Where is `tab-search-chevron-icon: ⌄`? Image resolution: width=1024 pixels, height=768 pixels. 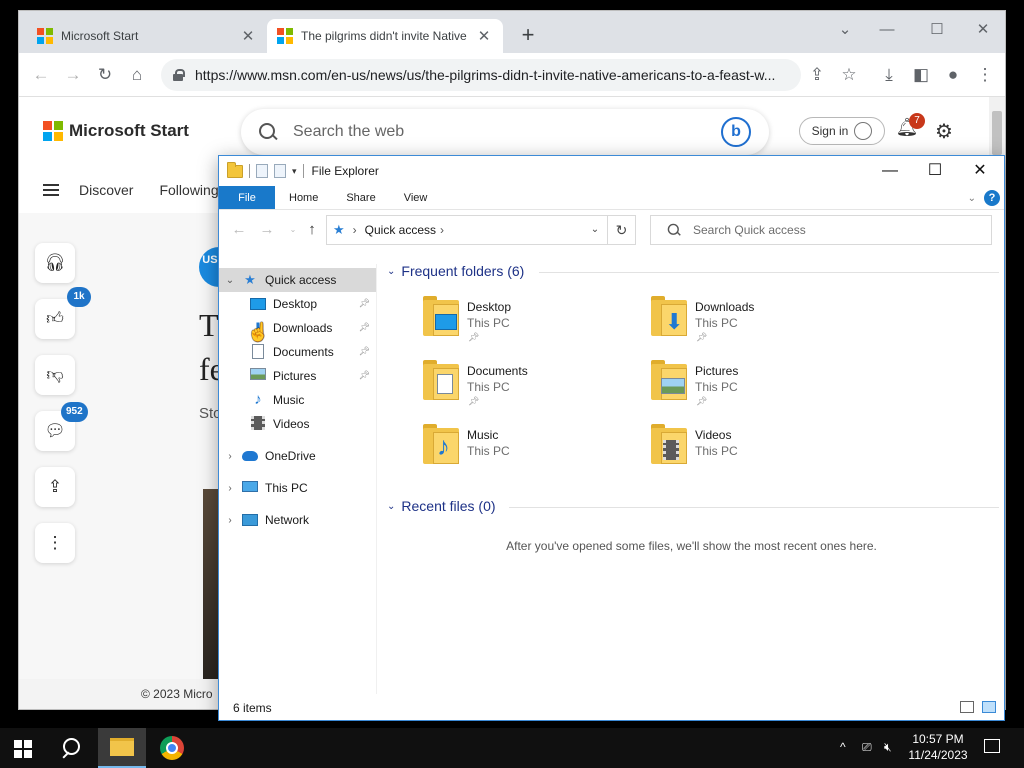 tab-search-chevron-icon: ⌄ is located at coordinates (845, 30).